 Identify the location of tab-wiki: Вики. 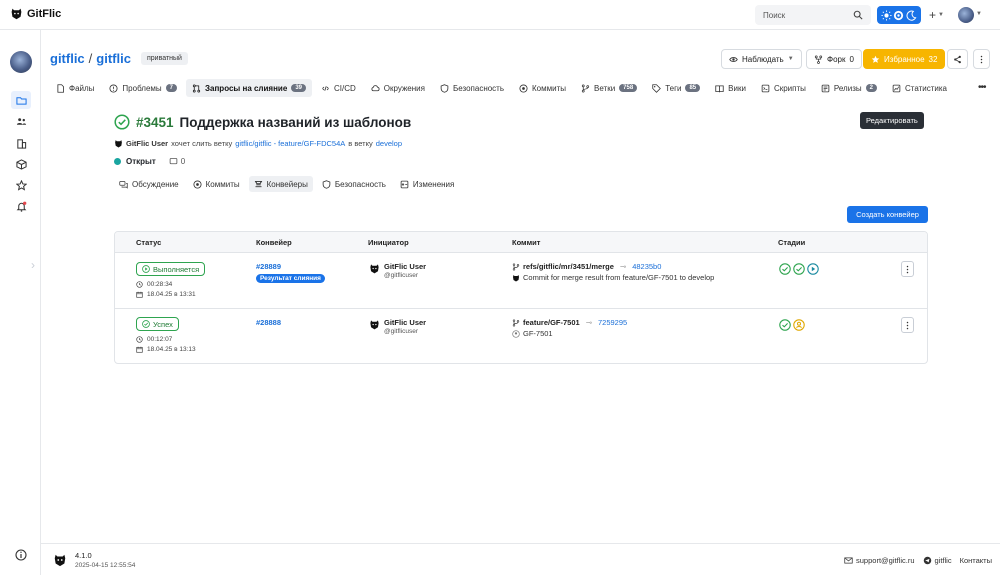
(730, 88).